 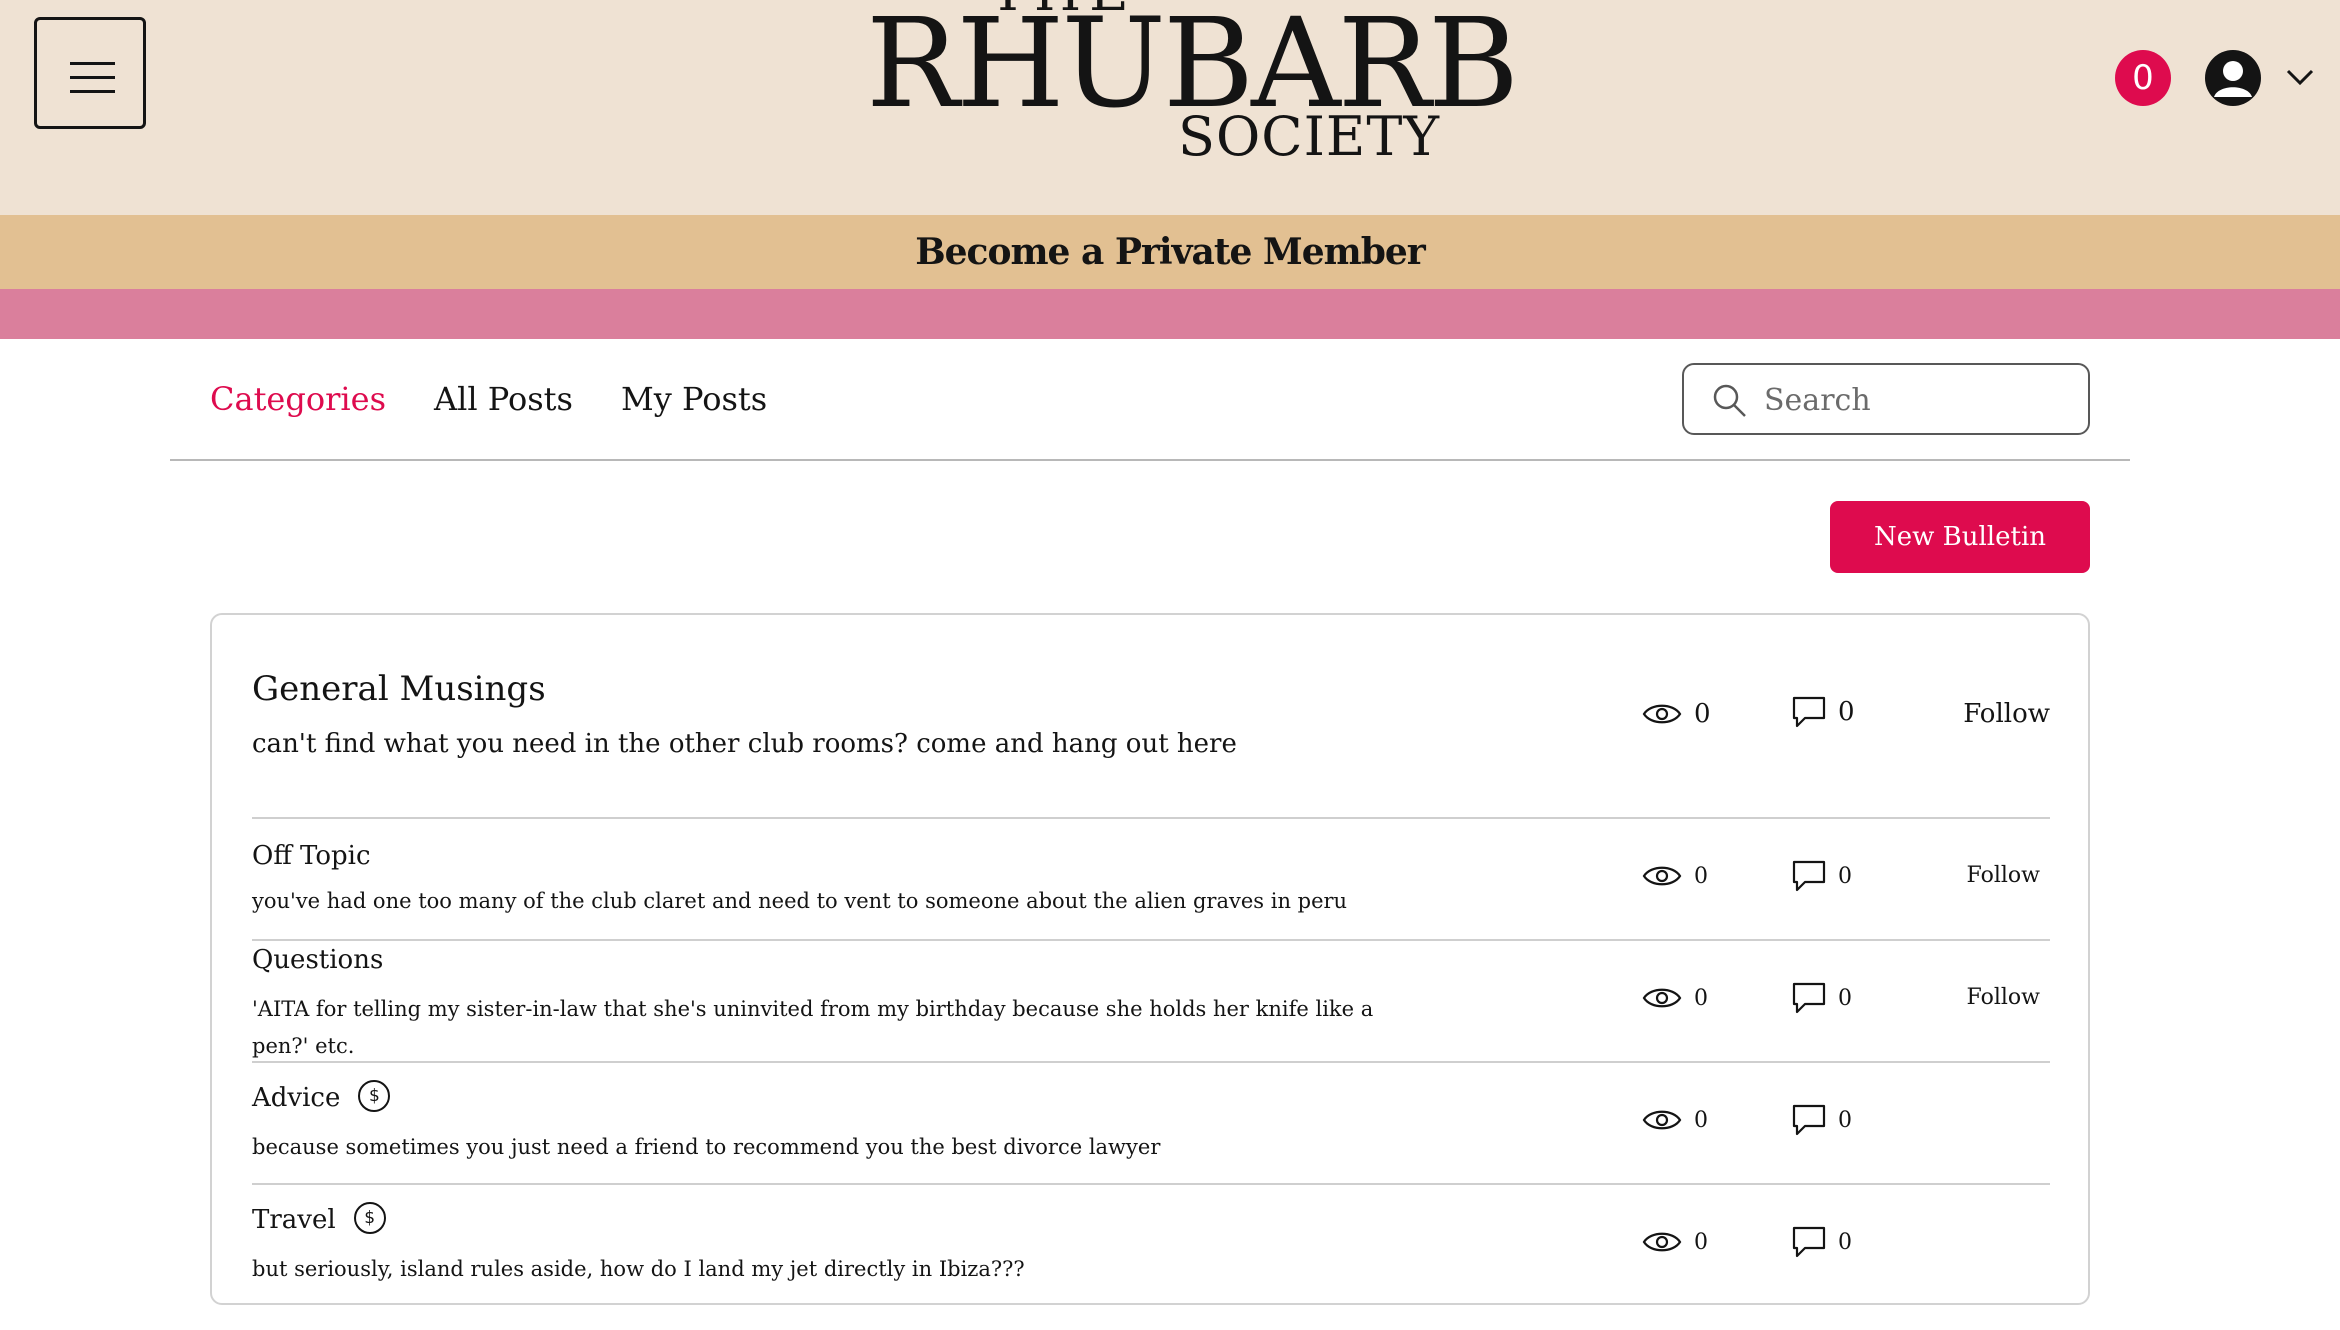 What do you see at coordinates (2300, 77) in the screenshot?
I see `chevron-down-icon` at bounding box center [2300, 77].